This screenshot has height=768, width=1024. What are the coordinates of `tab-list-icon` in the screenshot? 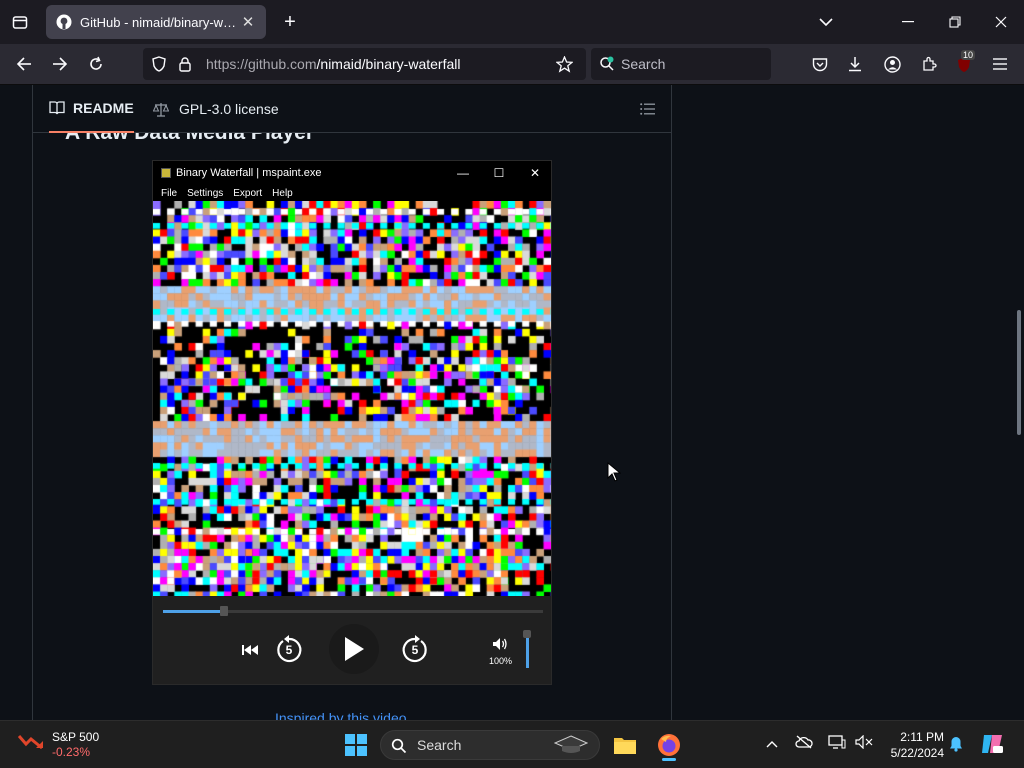 It's located at (20, 22).